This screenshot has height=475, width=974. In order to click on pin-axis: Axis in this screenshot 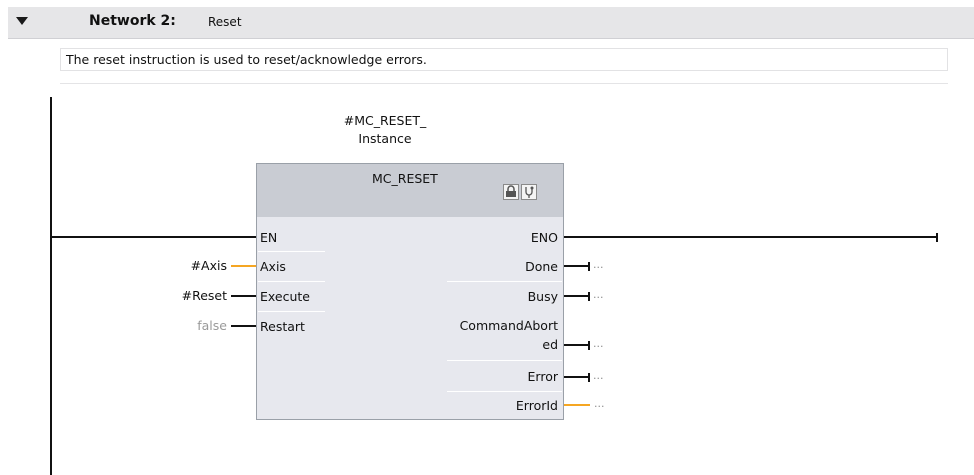, I will do `click(273, 266)`.